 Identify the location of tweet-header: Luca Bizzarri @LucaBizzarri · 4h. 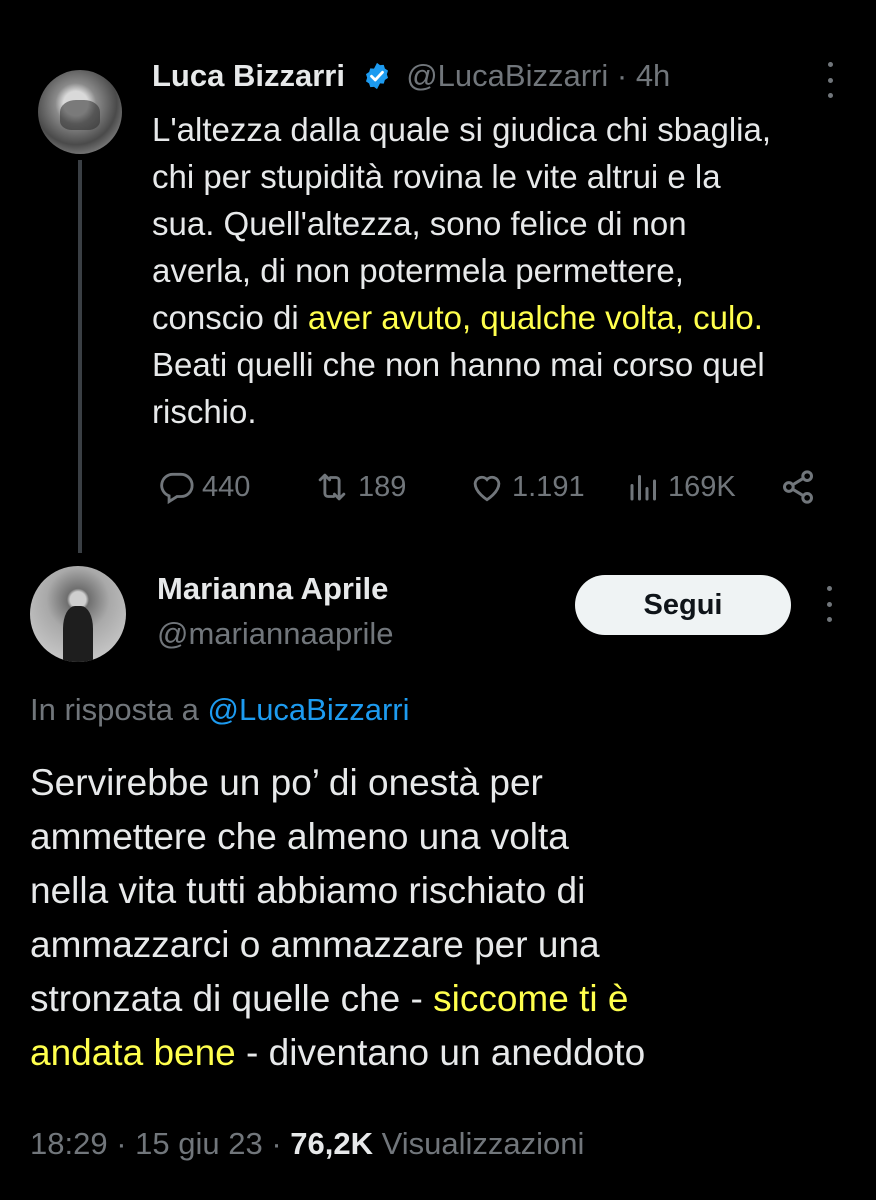
(411, 76).